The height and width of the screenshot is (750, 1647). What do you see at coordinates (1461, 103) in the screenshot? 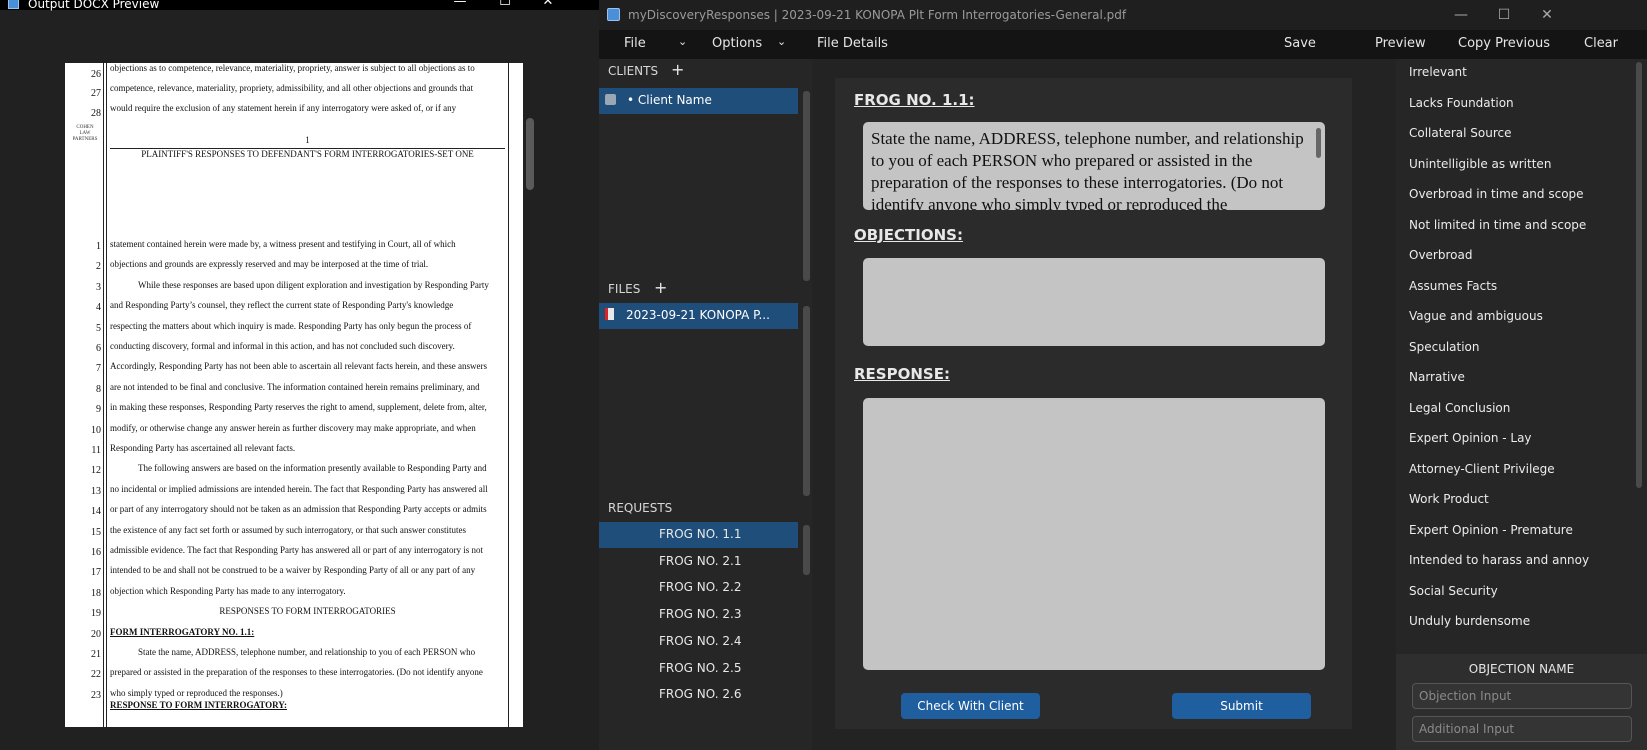
I see `objection-item: Lacks Foundation` at bounding box center [1461, 103].